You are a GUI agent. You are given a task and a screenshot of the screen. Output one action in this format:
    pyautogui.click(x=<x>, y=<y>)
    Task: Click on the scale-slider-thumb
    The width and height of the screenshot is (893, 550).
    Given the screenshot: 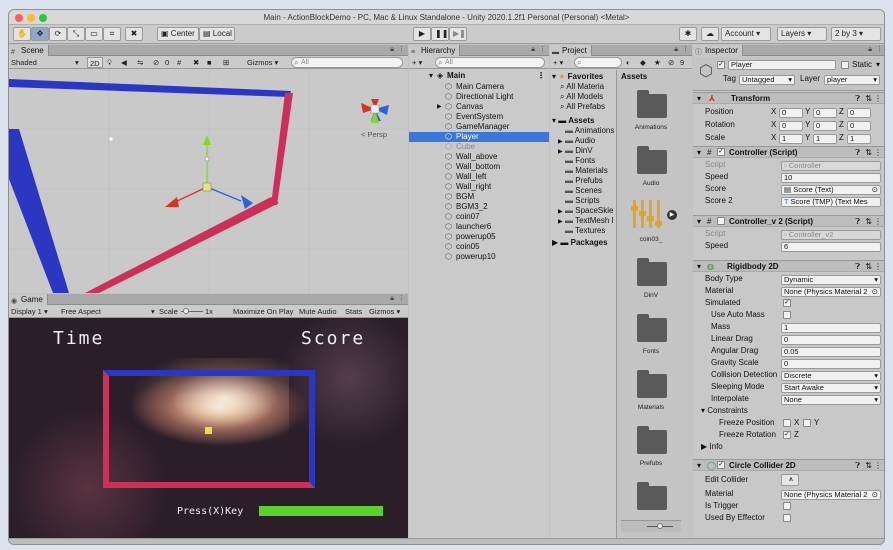 What is the action you would take?
    pyautogui.click(x=186, y=311)
    